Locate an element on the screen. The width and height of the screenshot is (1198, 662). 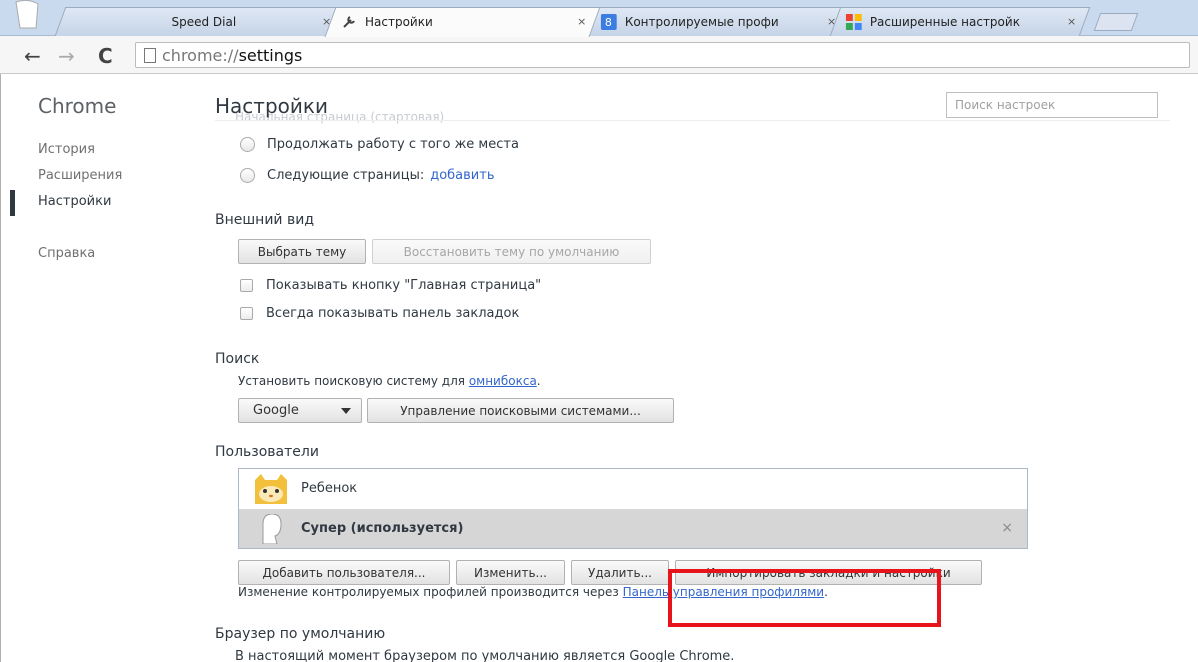
new-tab-button is located at coordinates (1116, 22).